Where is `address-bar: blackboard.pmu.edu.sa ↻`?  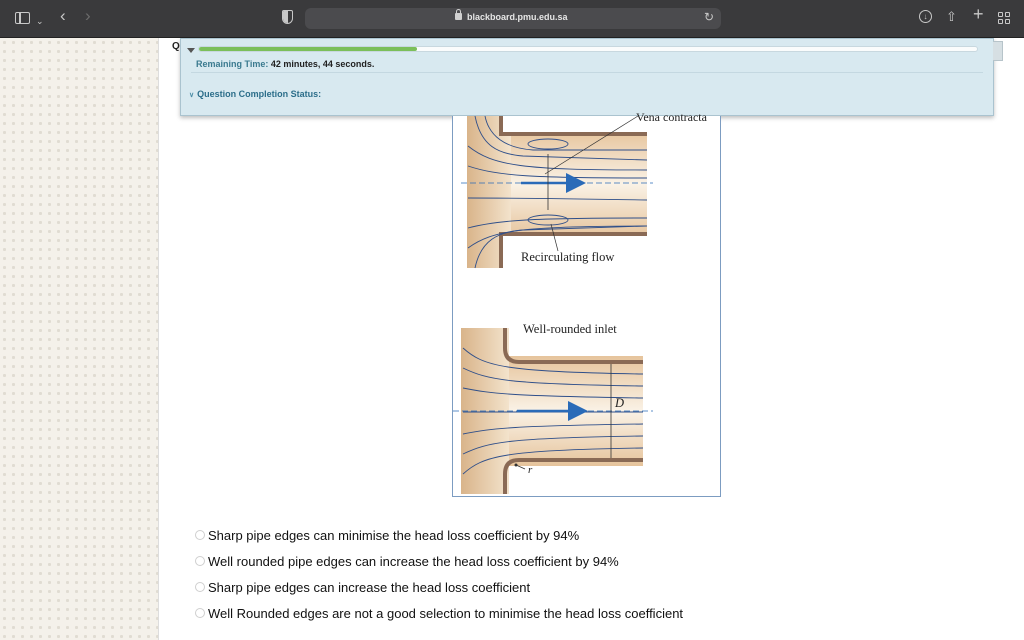 address-bar: blackboard.pmu.edu.sa ↻ is located at coordinates (513, 18).